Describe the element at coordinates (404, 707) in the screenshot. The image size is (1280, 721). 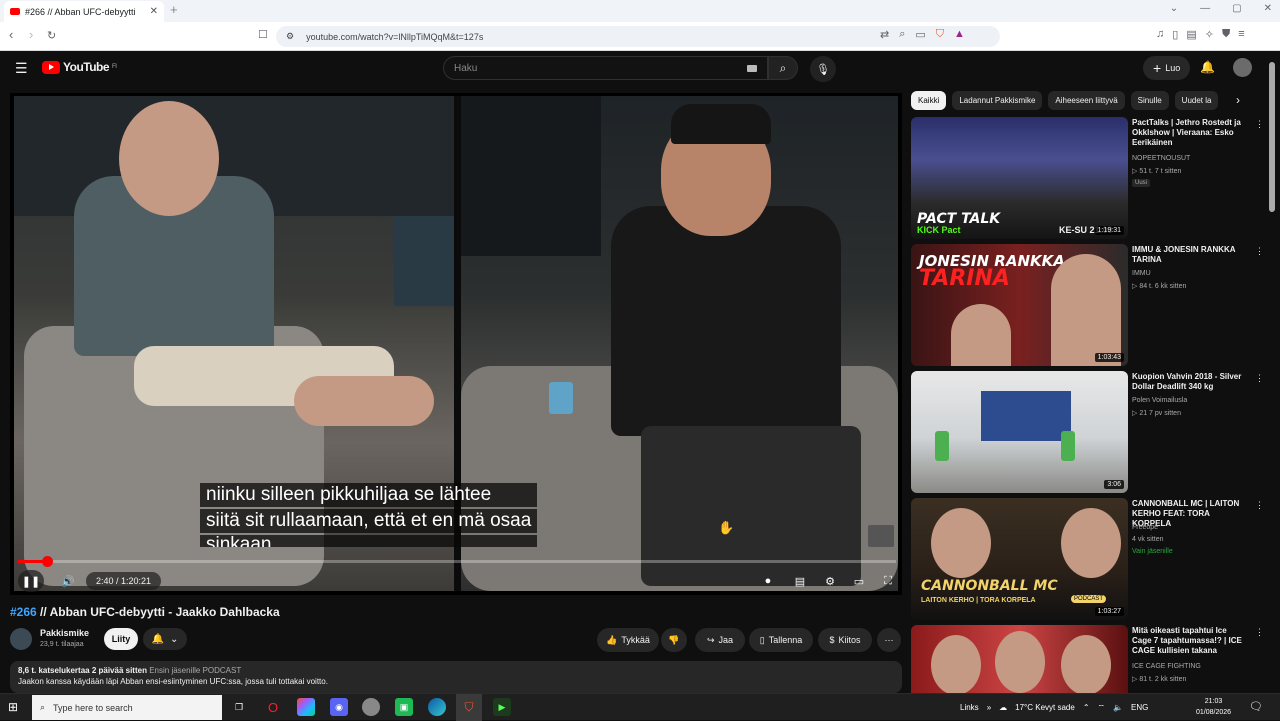
I see `app-icon: ▣` at that location.